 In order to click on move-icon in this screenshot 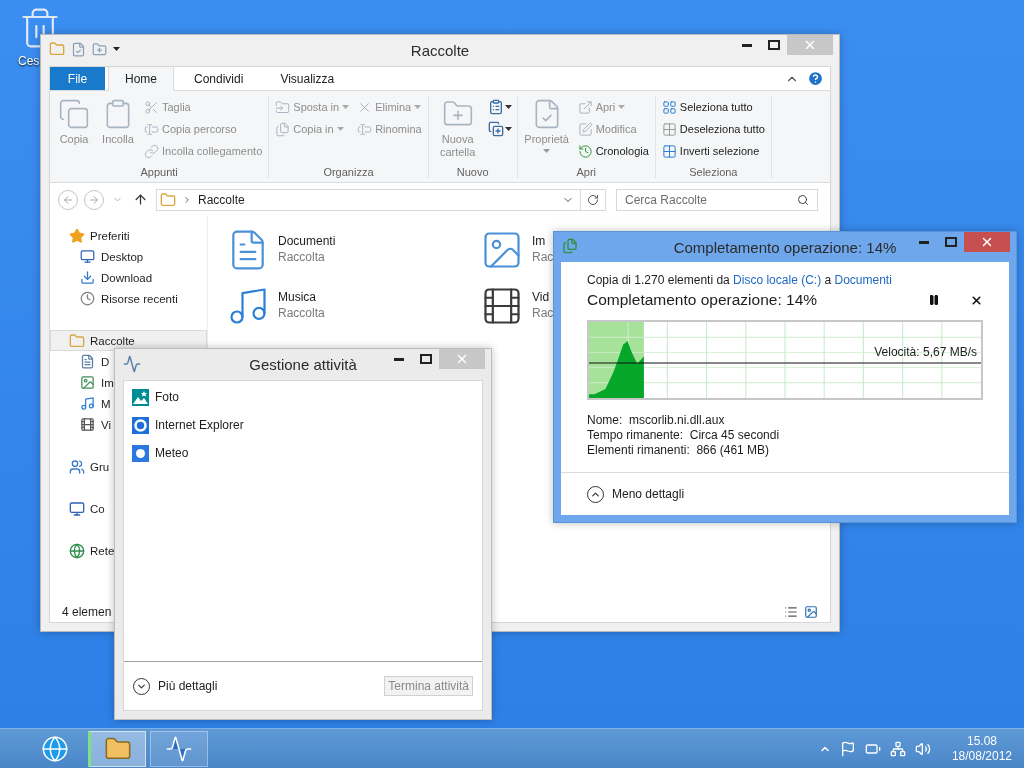, I will do `click(283, 107)`.